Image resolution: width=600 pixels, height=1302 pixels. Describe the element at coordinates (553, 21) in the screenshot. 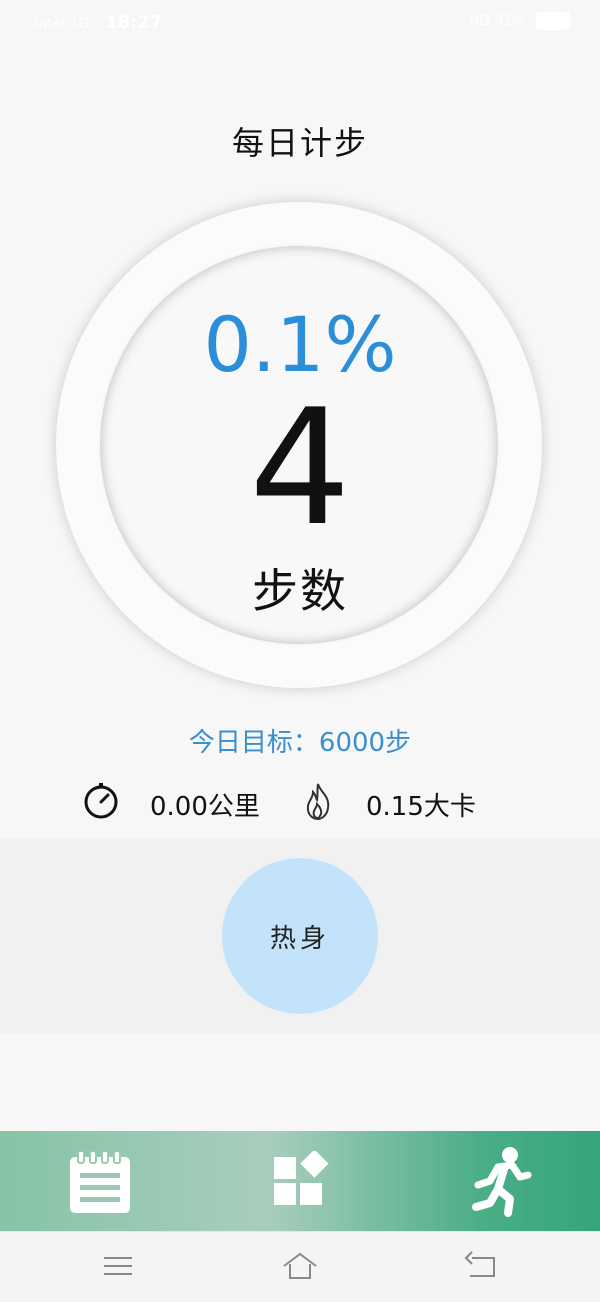

I see `battery-icon` at that location.